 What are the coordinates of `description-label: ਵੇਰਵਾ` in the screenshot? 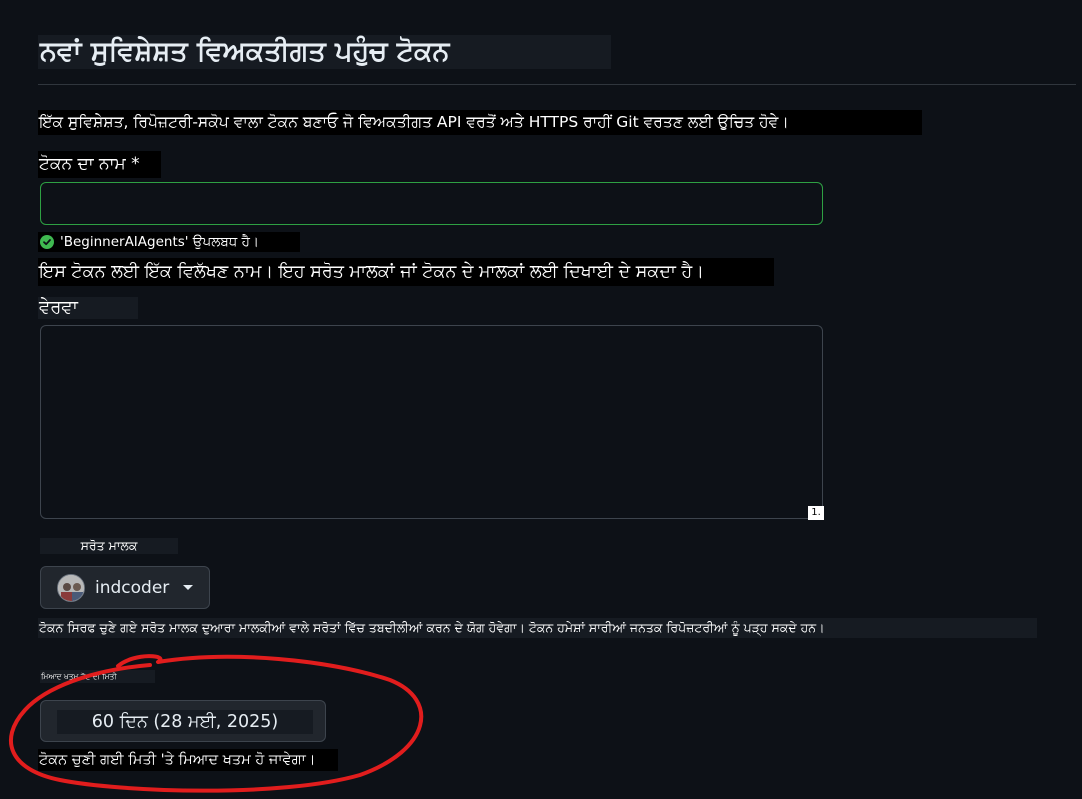 It's located at (88, 308).